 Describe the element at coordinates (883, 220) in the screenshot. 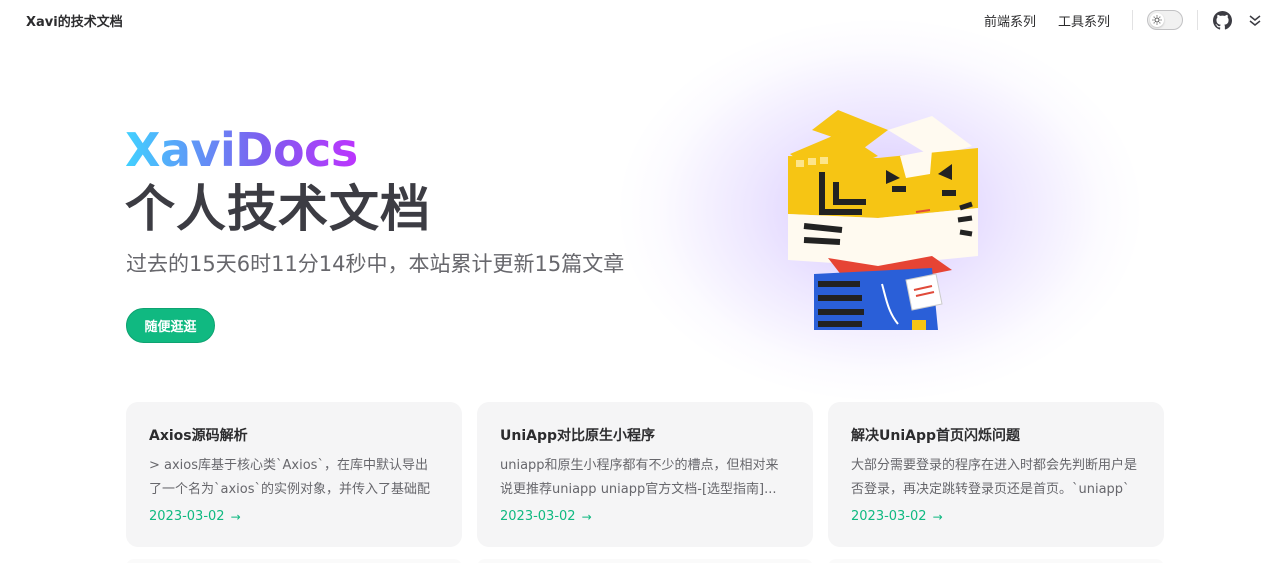

I see `mascot-image` at that location.